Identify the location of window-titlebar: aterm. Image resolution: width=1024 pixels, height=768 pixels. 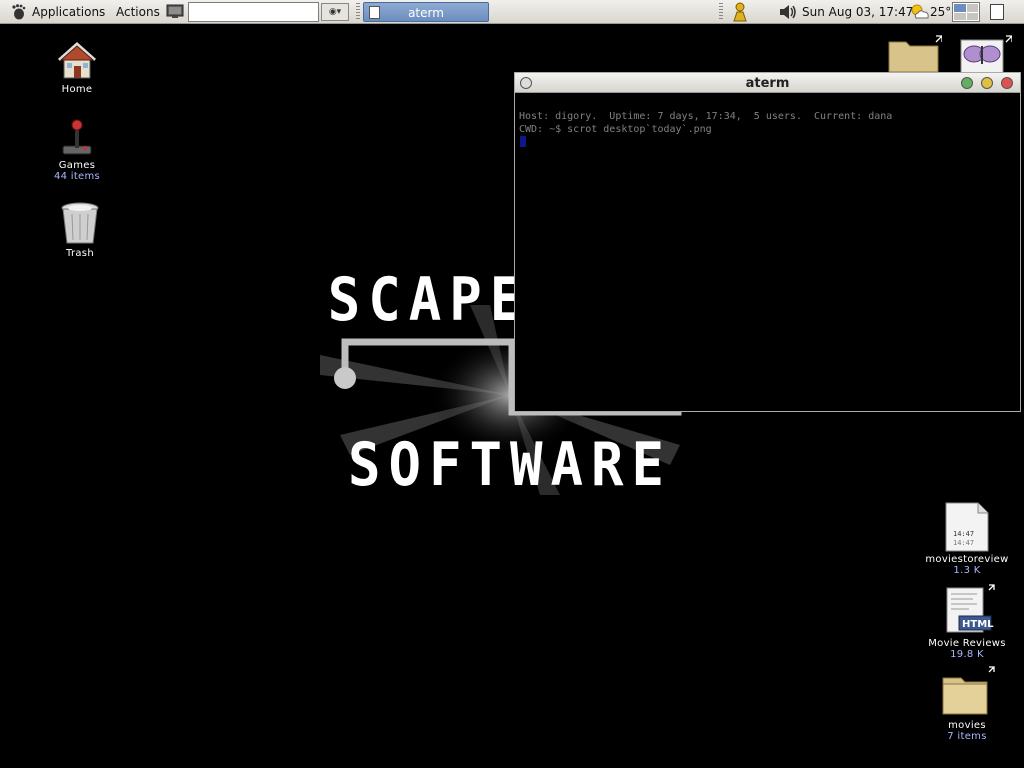
(767, 83).